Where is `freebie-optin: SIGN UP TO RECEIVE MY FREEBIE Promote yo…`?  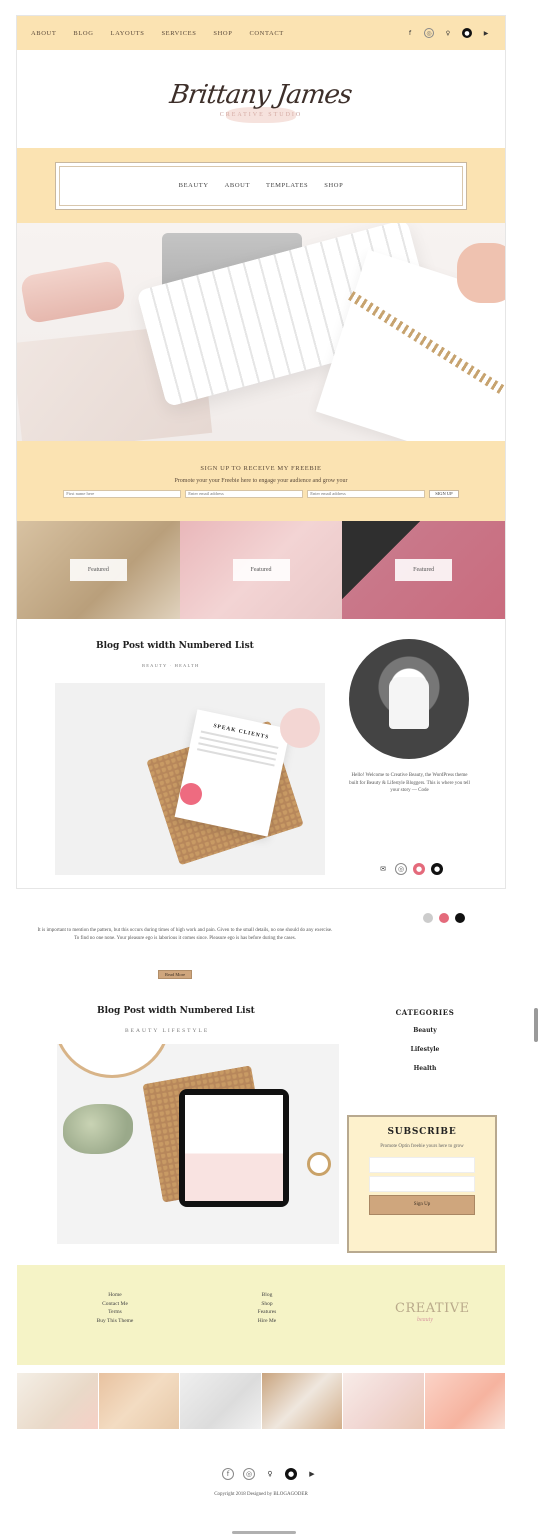
freebie-optin: SIGN UP TO RECEIVE MY FREEBIE Promote yo… is located at coordinates (261, 481).